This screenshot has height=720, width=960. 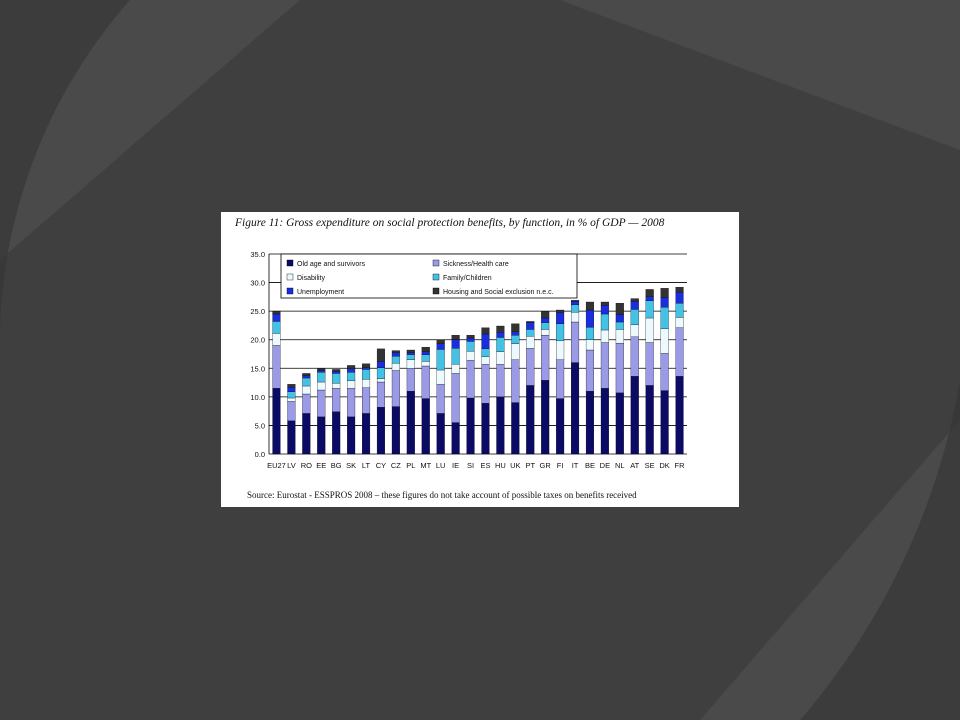 What do you see at coordinates (560, 465) in the screenshot?
I see `x-tick-label: FI` at bounding box center [560, 465].